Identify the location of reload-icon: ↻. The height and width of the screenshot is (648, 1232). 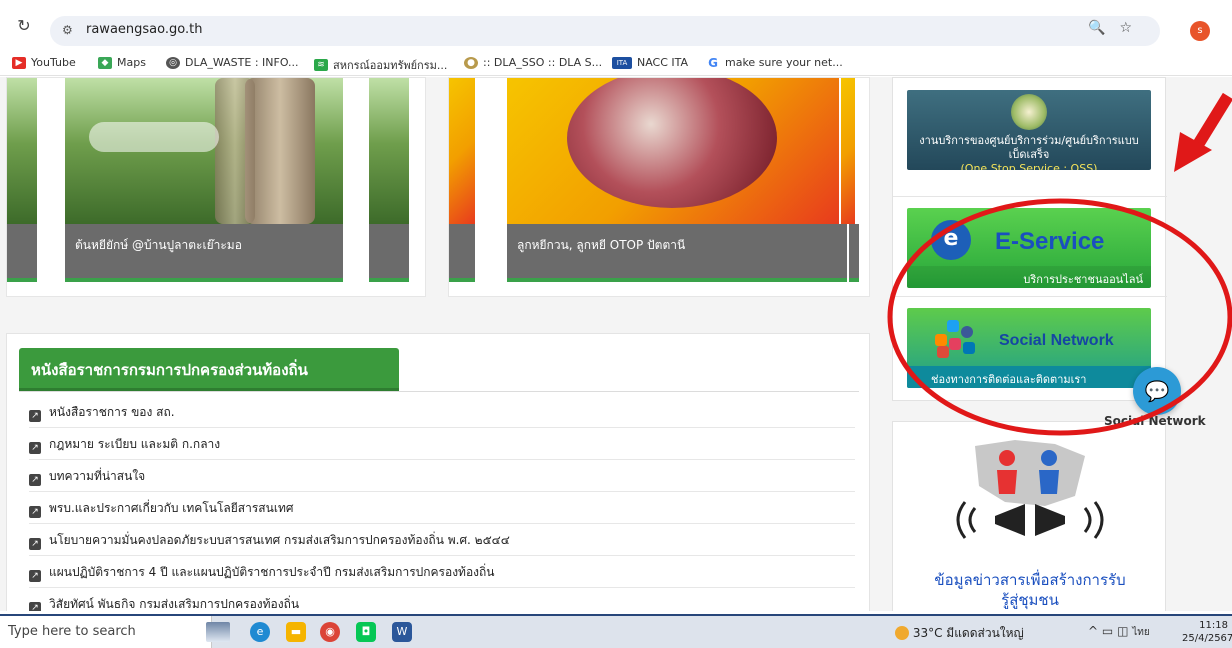
(24, 26).